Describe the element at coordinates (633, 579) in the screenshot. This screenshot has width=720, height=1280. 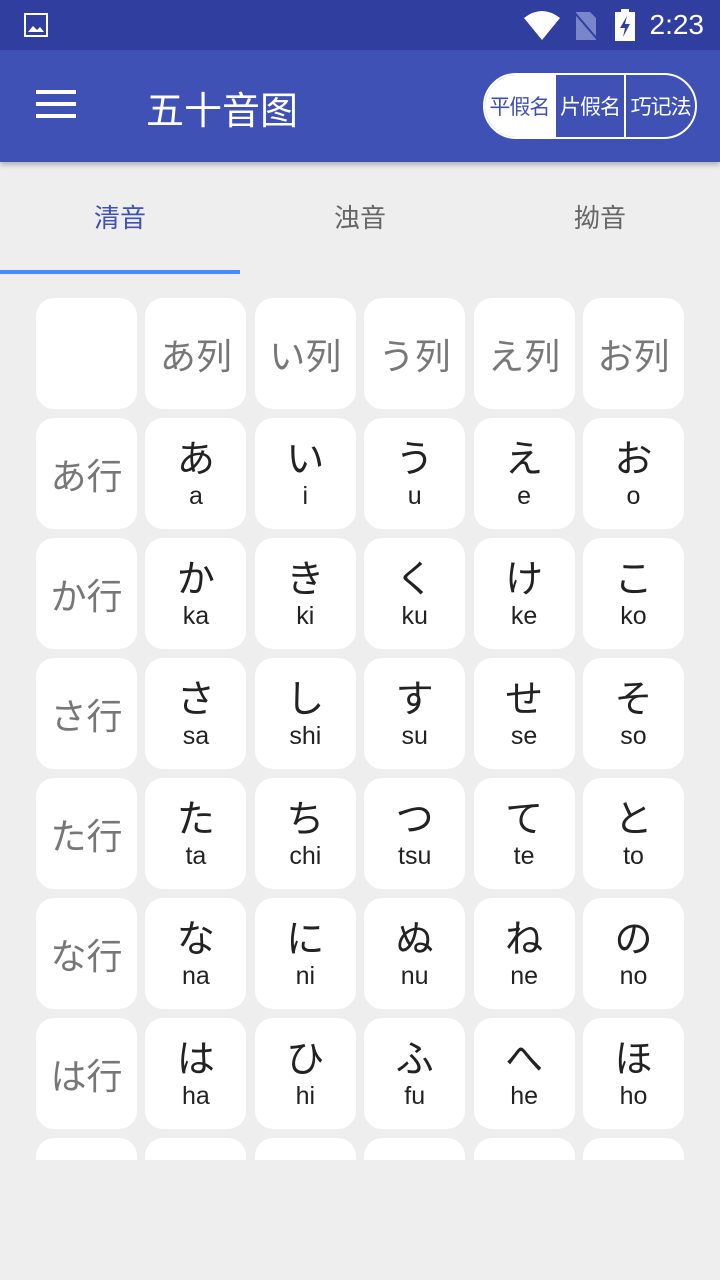
I see `kana: こ` at that location.